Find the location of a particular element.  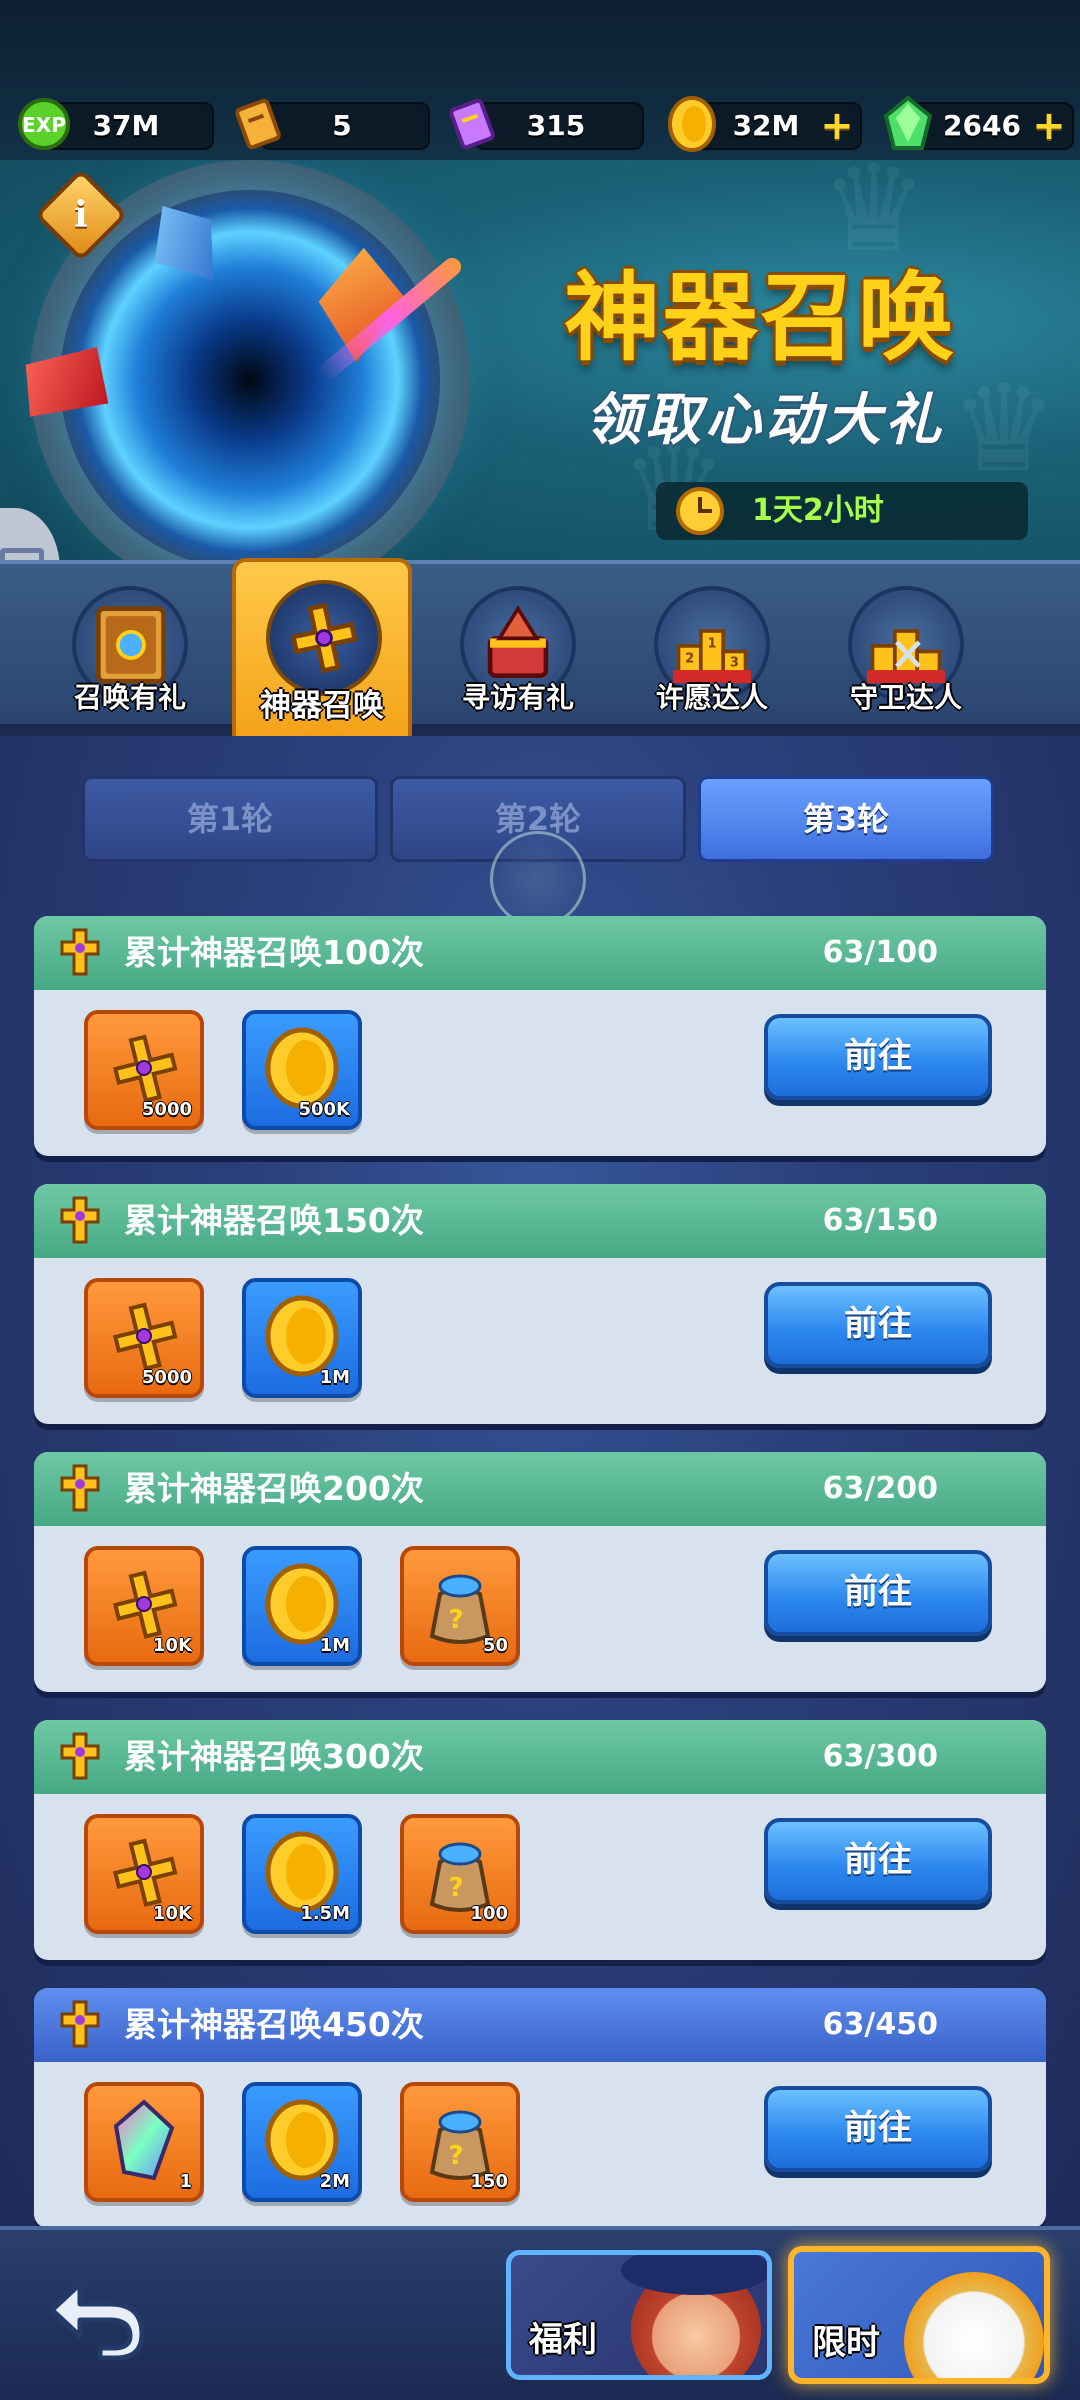

svg-text: EXP is located at coordinates (44, 125).